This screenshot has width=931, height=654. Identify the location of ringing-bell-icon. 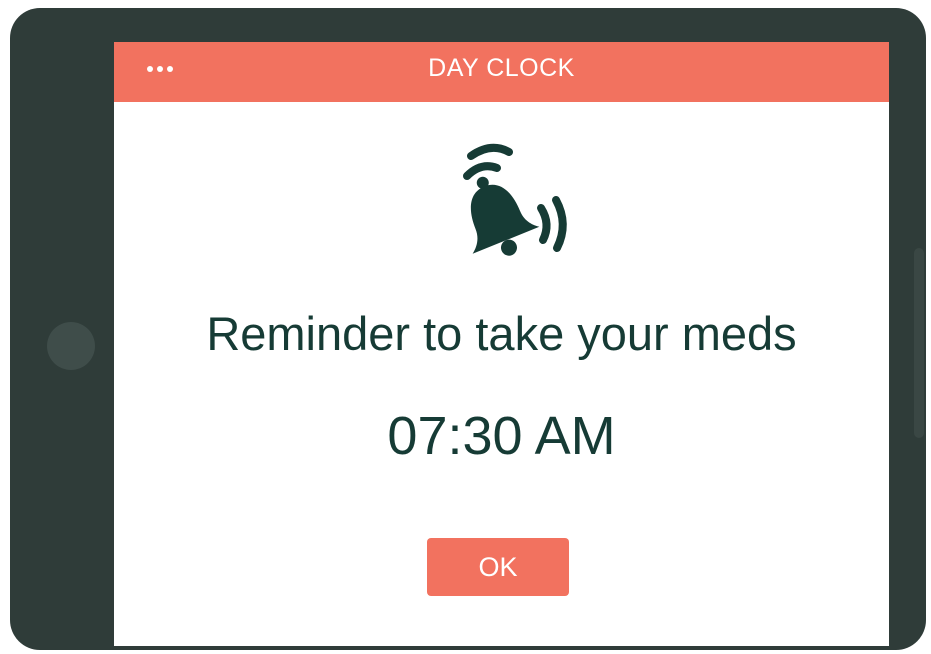
(515, 199).